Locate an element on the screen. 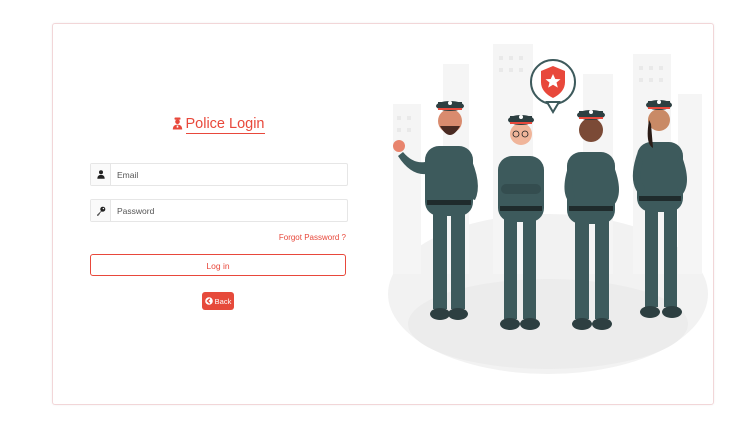 This screenshot has width=750, height=423. user-icon is located at coordinates (101, 174).